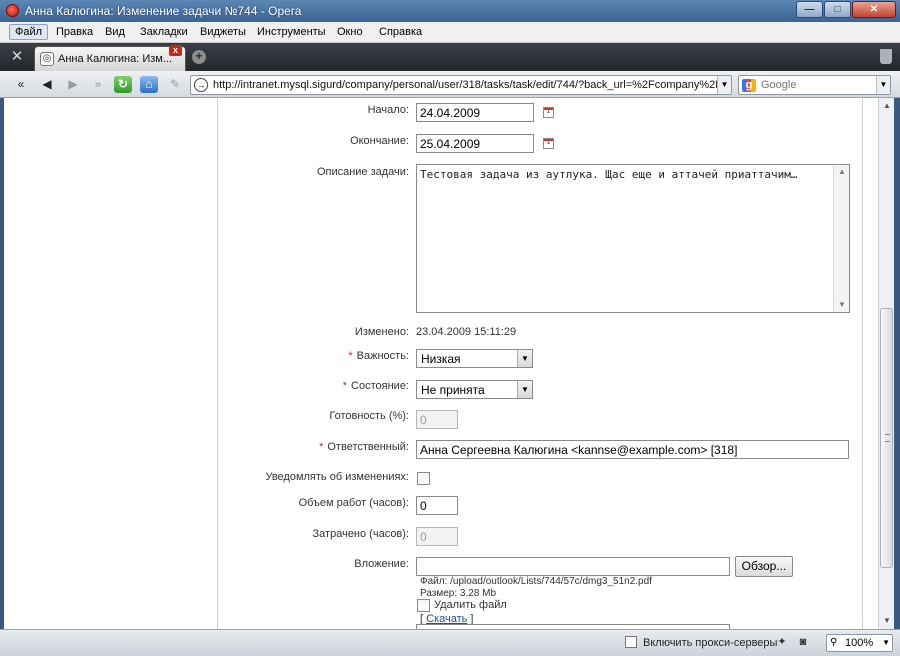  Describe the element at coordinates (123, 84) in the screenshot. I see `reload-icon: ↻` at that location.